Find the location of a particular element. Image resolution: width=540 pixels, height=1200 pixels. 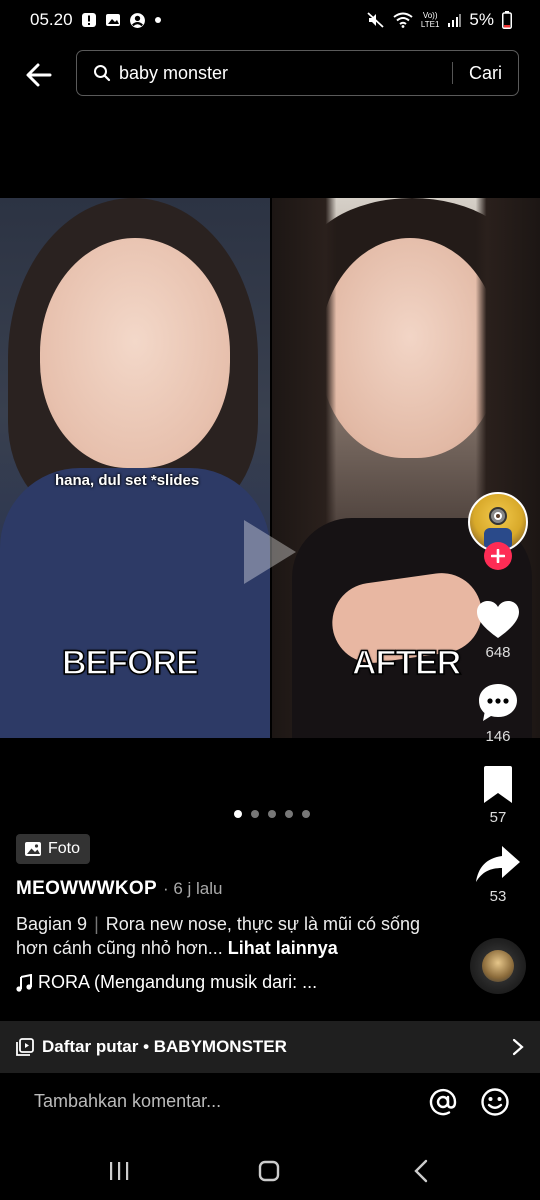

wifi-icon is located at coordinates (403, 20).